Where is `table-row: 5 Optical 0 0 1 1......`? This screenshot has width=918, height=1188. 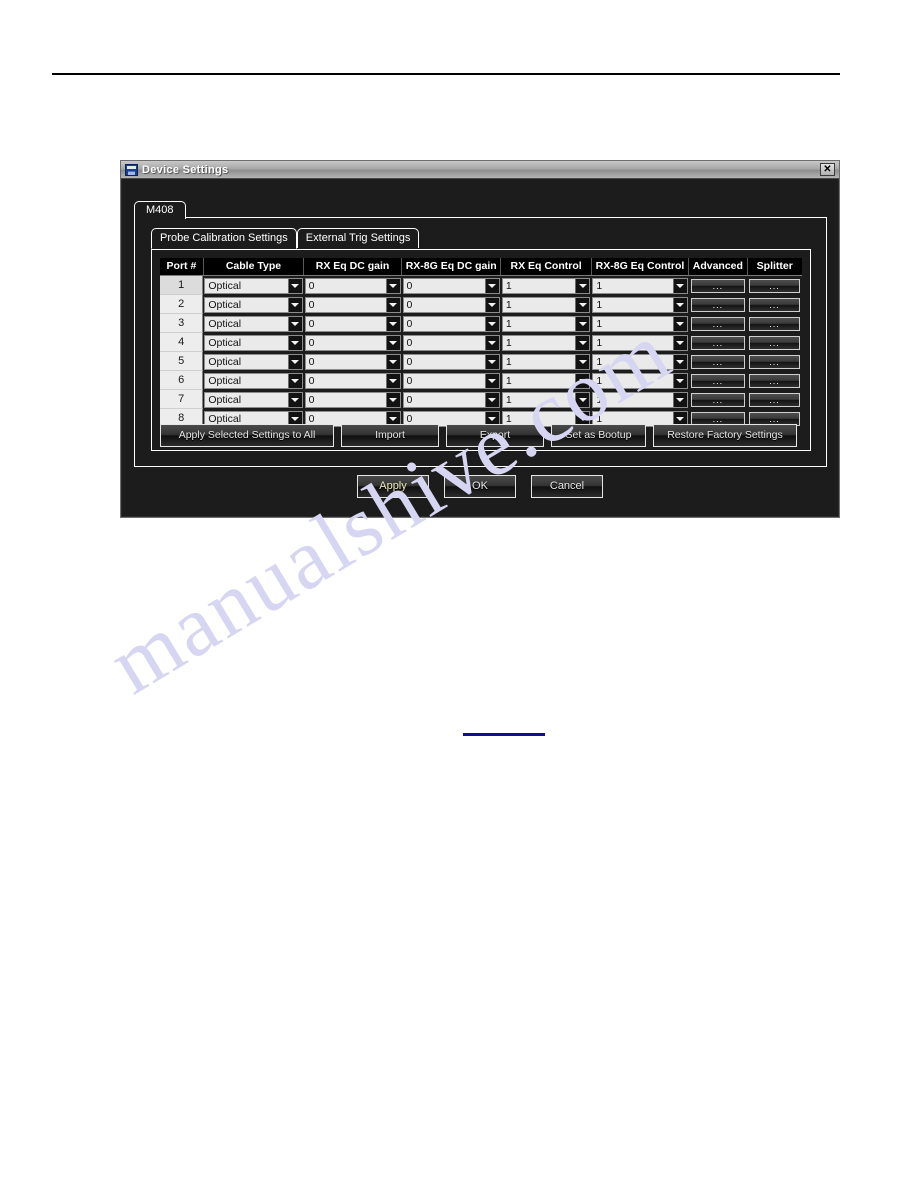 table-row: 5 Optical 0 0 1 1...... is located at coordinates (481, 361).